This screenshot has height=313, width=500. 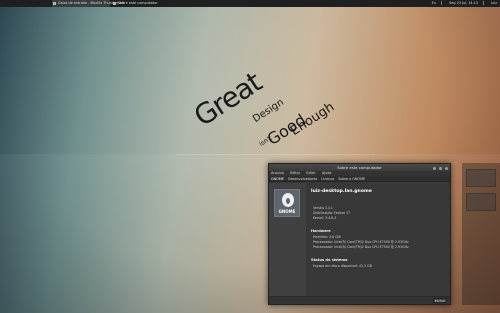 I want to click on status-heading: Status do sistema, so click(x=329, y=260).